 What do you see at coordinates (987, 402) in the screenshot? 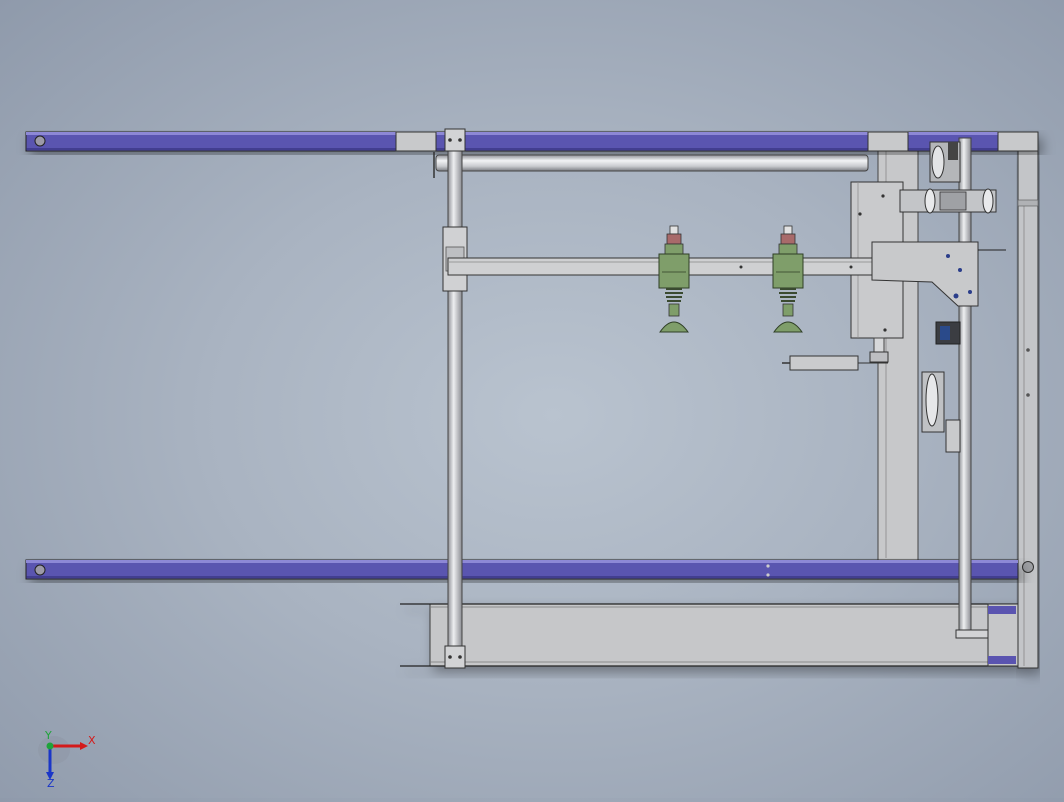
I see `right-guide-rod` at bounding box center [987, 402].